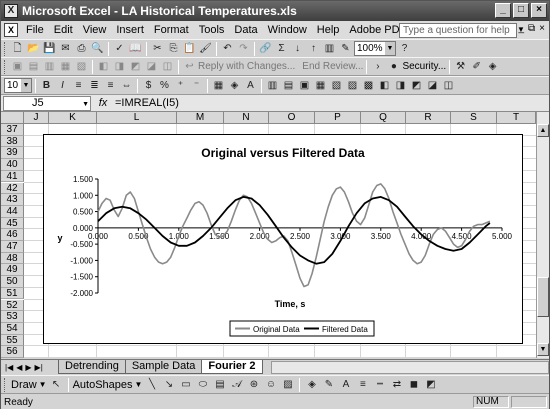 The image size is (550, 409). Describe the element at coordinates (81, 66) in the screenshot. I see `review-icon-5: ▧` at that location.